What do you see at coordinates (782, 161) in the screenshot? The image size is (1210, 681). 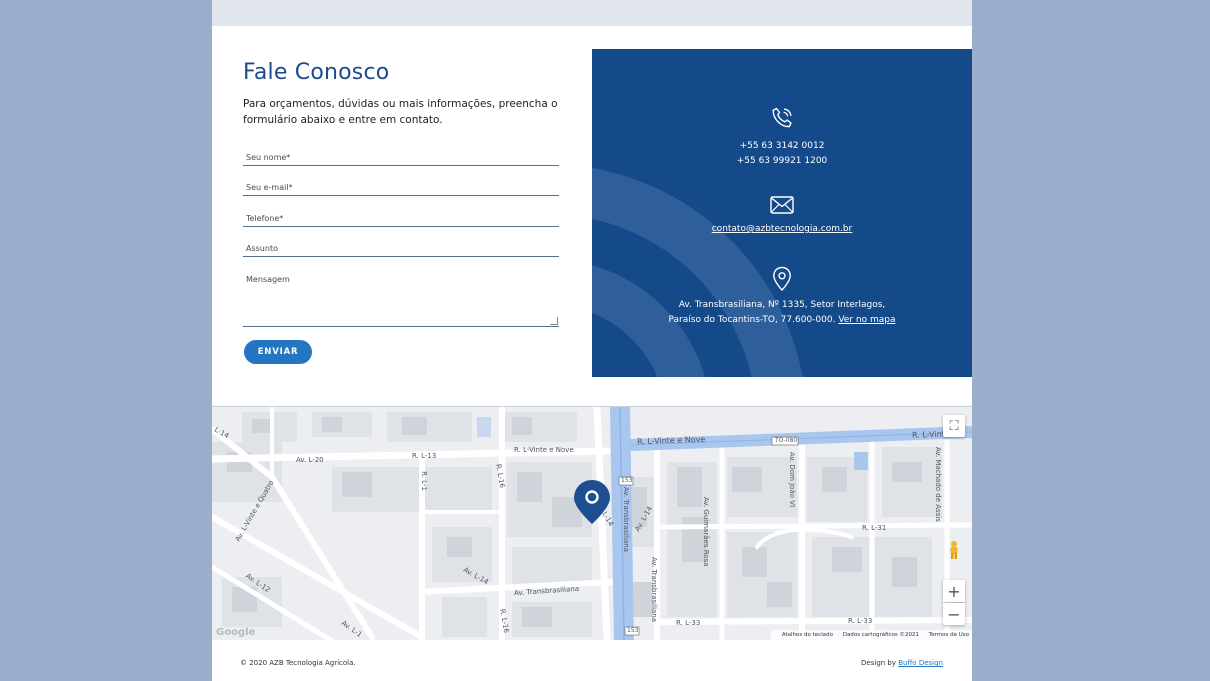 I see `phone-number-2: +55 63 99921 1200` at bounding box center [782, 161].